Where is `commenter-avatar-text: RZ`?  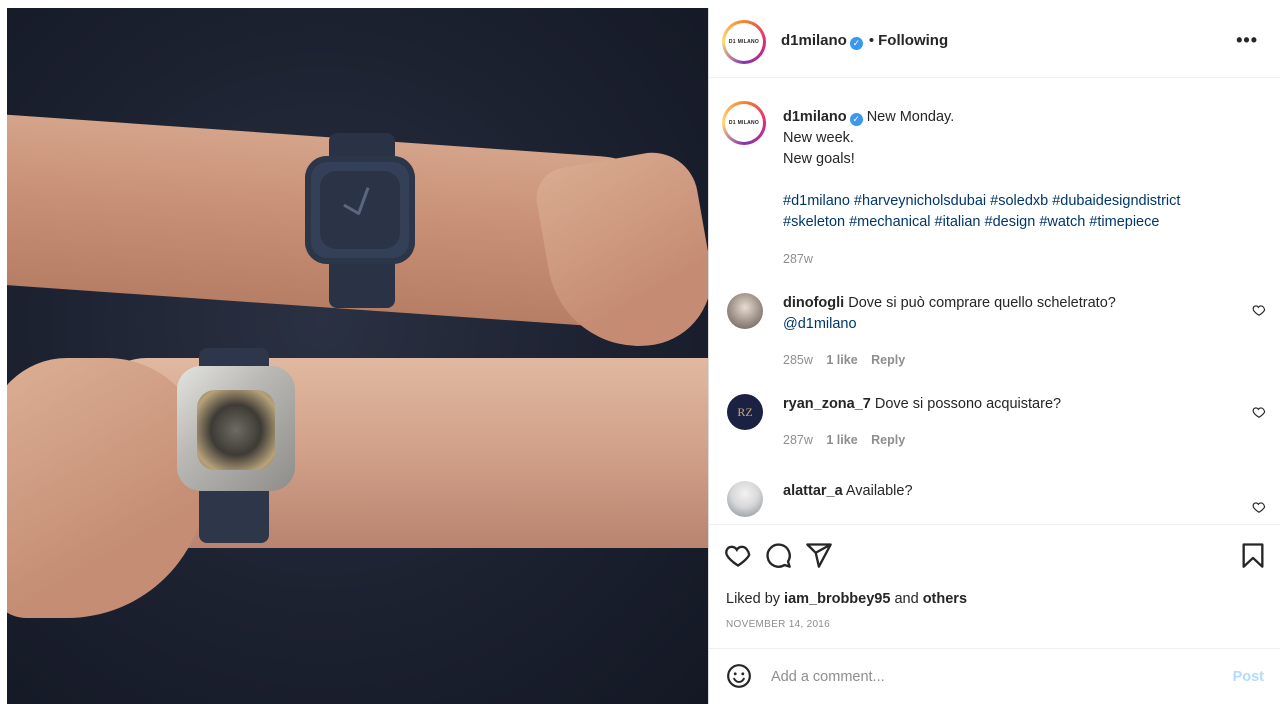 commenter-avatar-text: RZ is located at coordinates (745, 411).